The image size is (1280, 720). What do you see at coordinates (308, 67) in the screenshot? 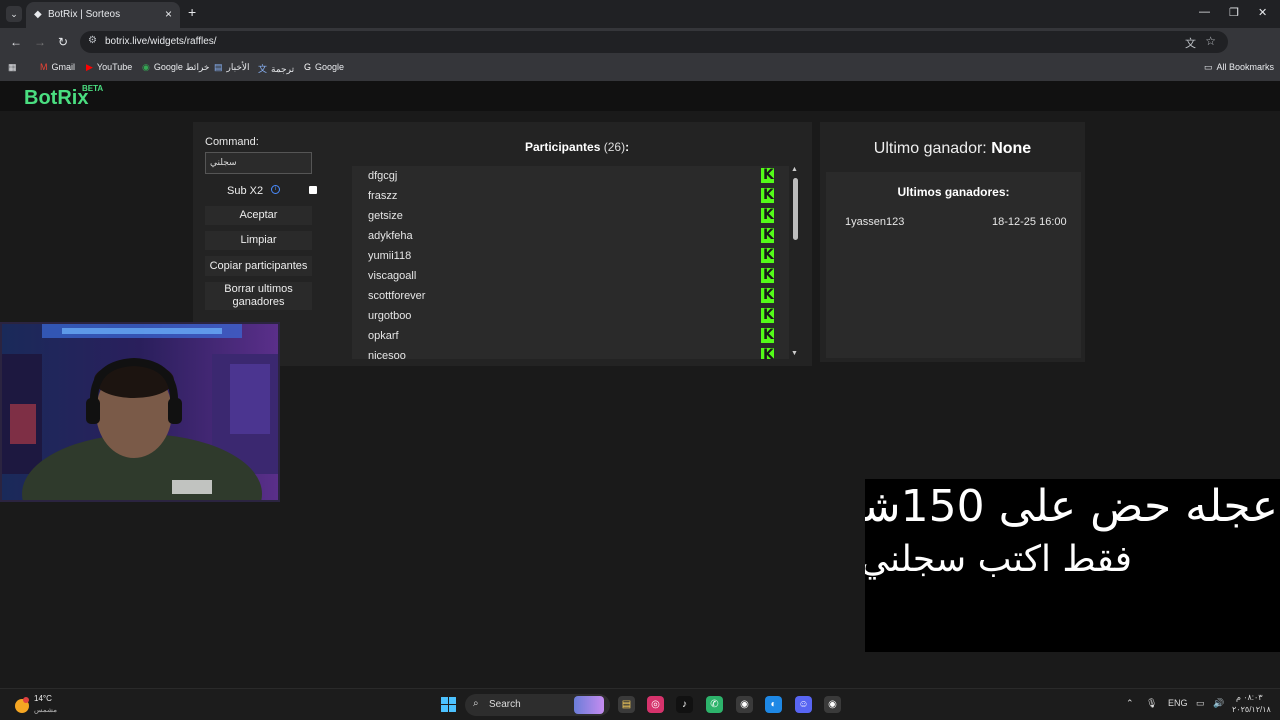
I see `google-icon: G` at bounding box center [308, 67].